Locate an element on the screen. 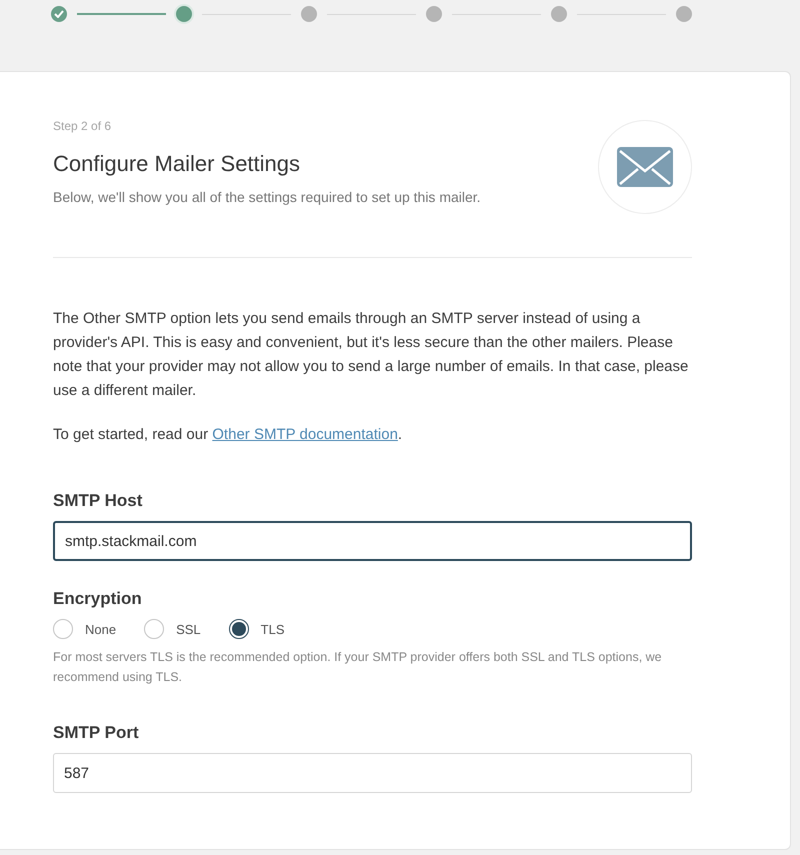  field-label: SMTP Port is located at coordinates (96, 733).